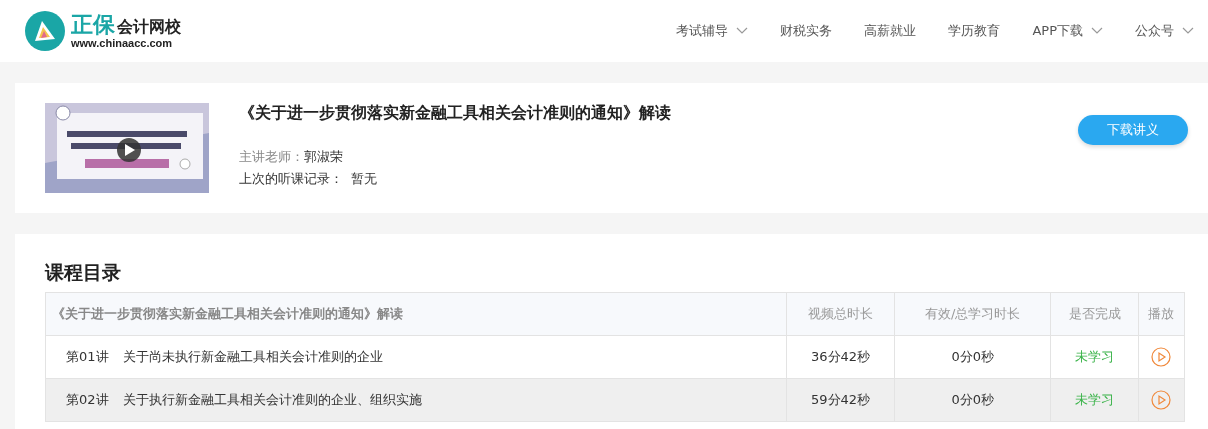 The width and height of the screenshot is (1208, 429). Describe the element at coordinates (972, 314) in the screenshot. I see `column-header: 有效/总学习时长` at that location.